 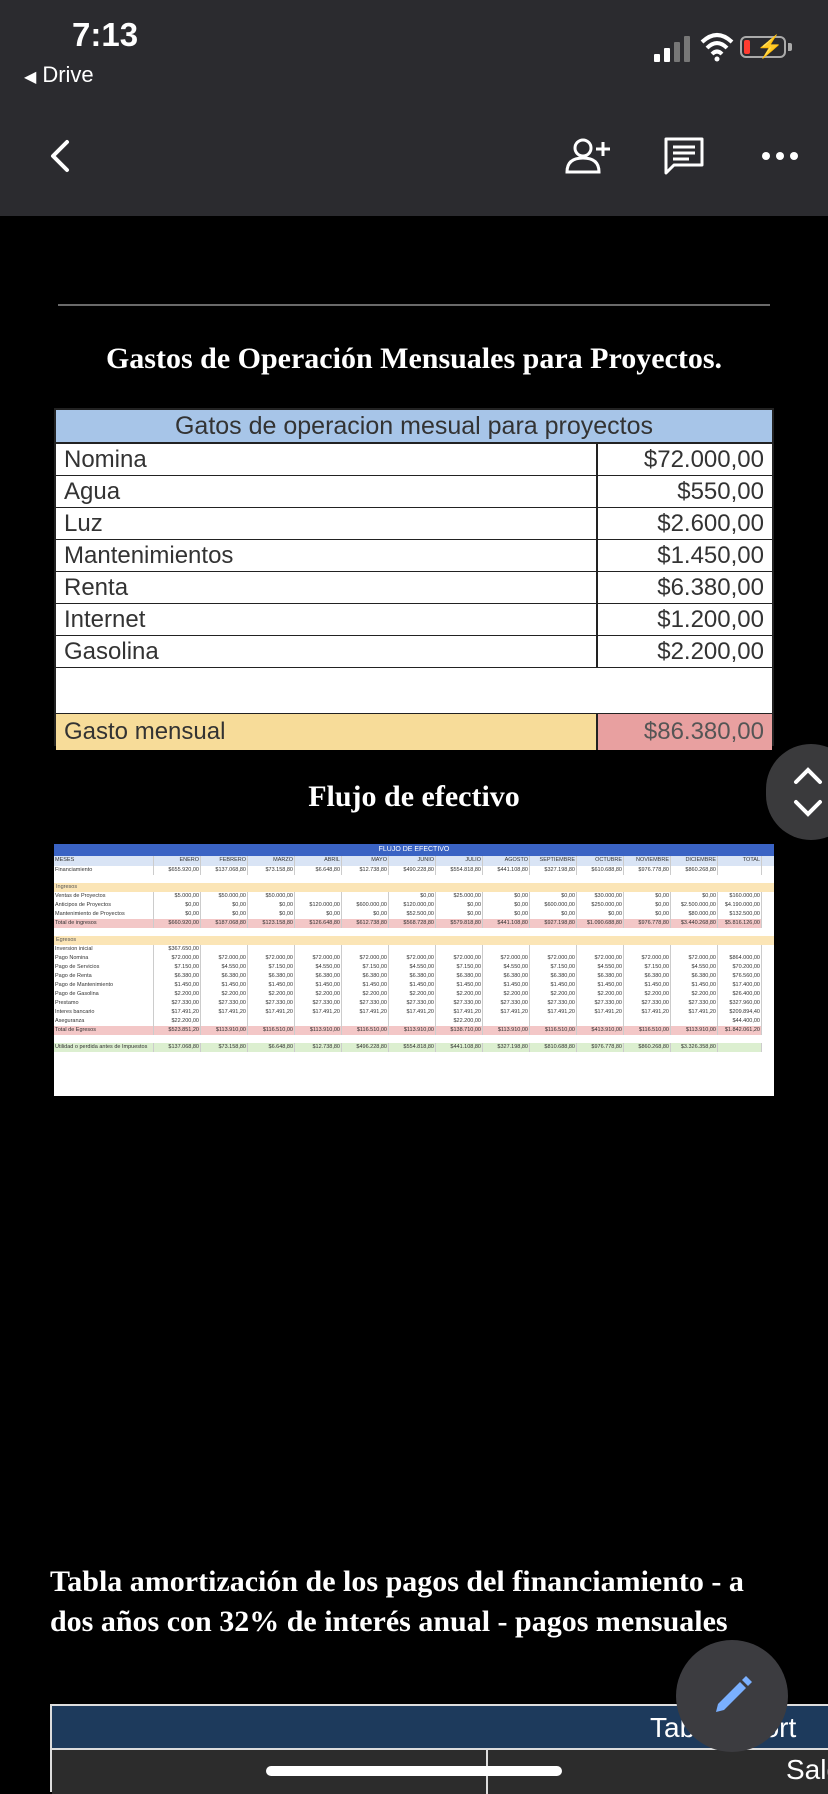 What do you see at coordinates (104, 967) in the screenshot?
I see `cell-label: Pago de Servicios` at bounding box center [104, 967].